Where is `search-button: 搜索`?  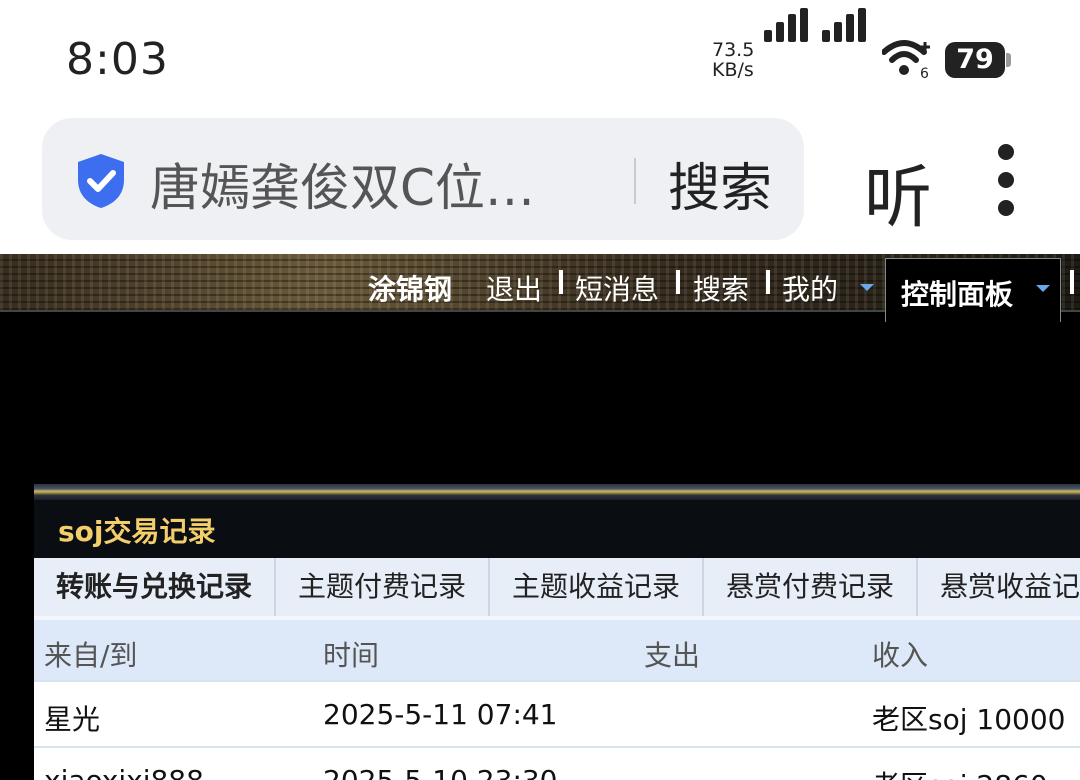 search-button: 搜索 is located at coordinates (720, 183).